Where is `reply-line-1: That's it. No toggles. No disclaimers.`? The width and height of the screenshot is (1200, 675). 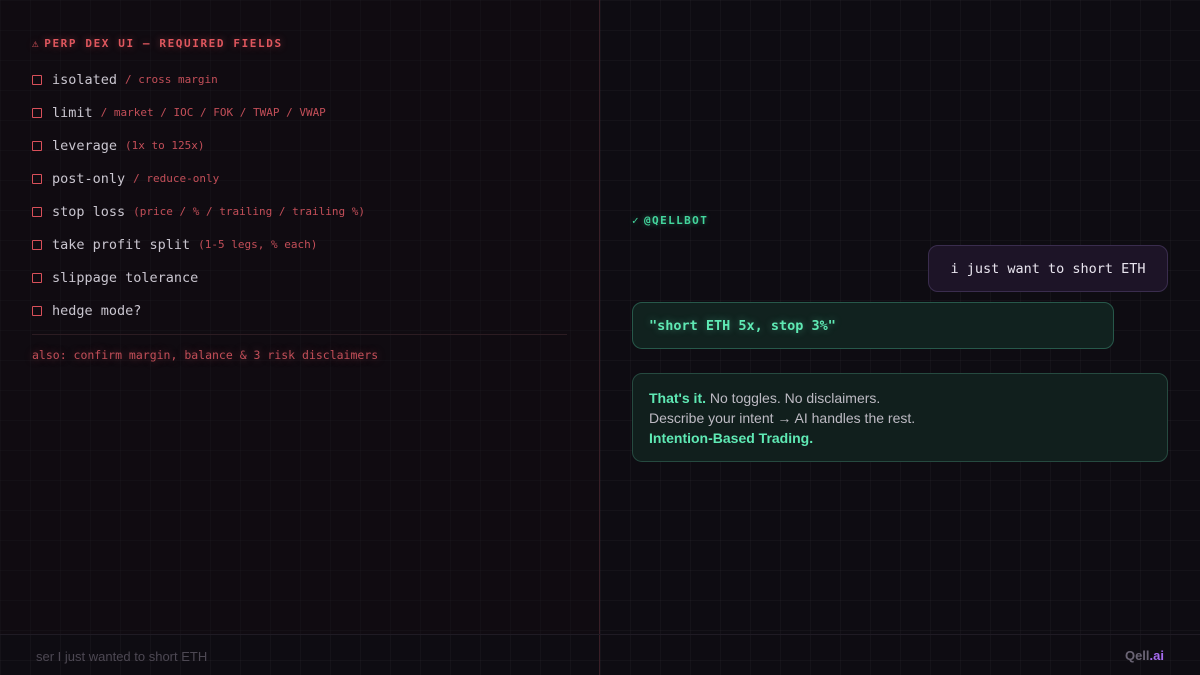 reply-line-1: That's it. No toggles. No disclaimers. is located at coordinates (900, 398).